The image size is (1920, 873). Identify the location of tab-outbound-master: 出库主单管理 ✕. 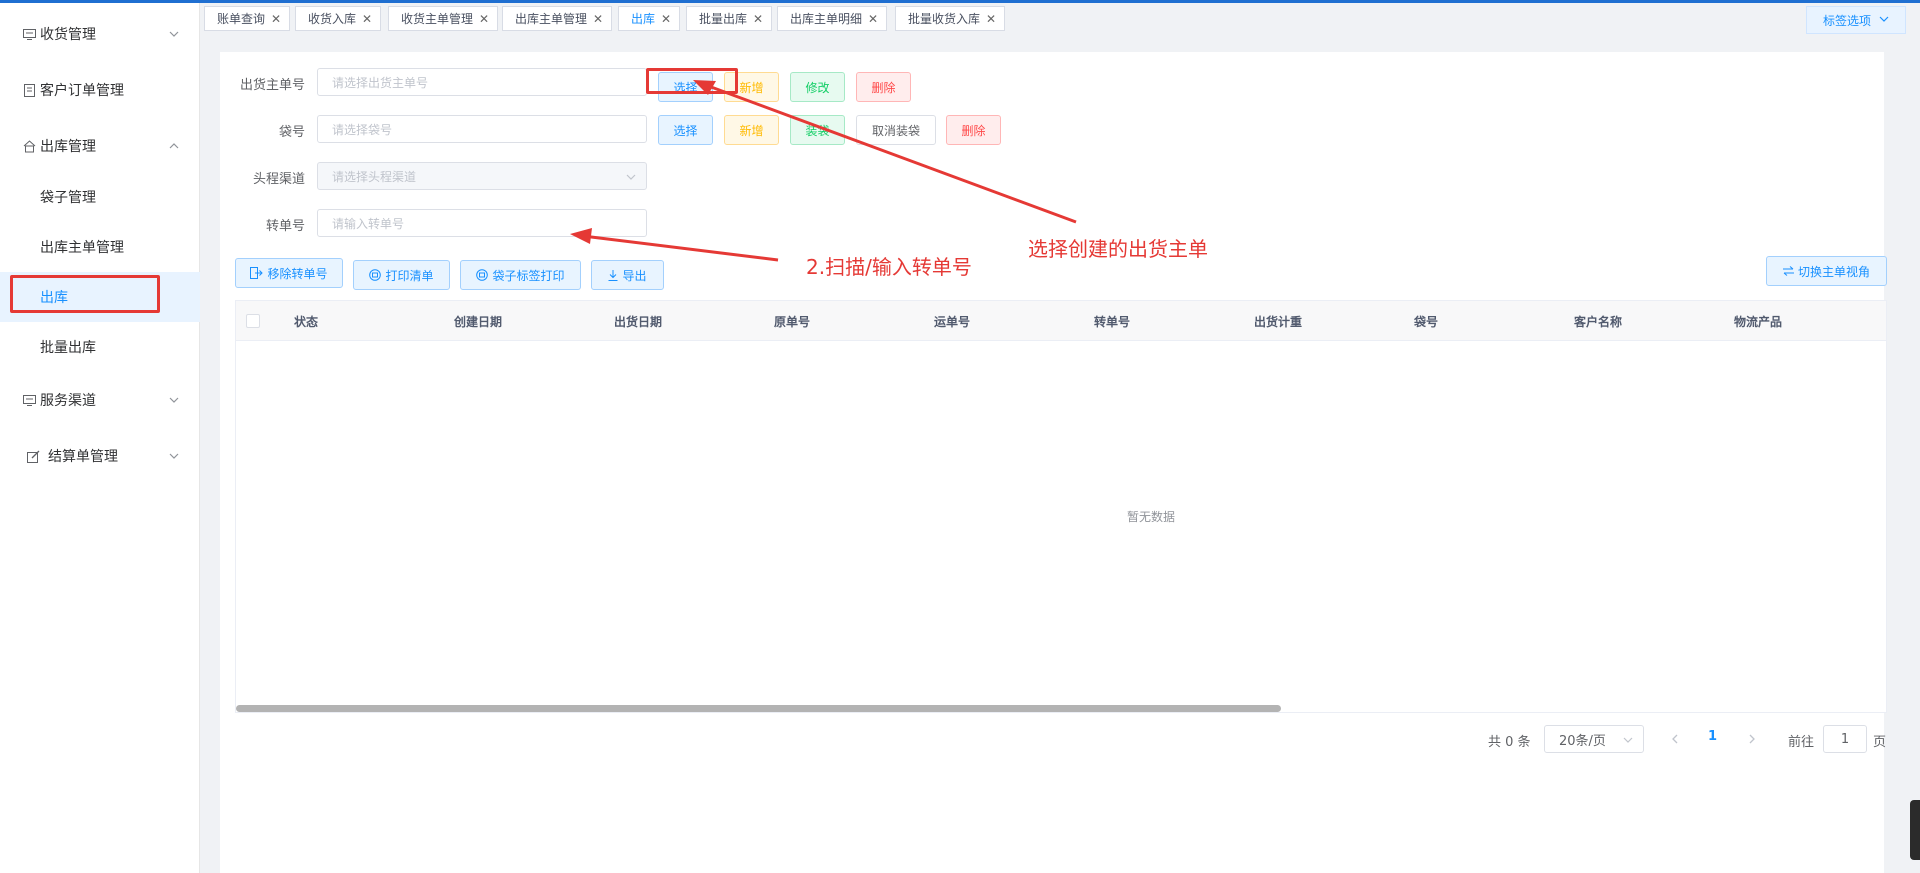
(557, 18).